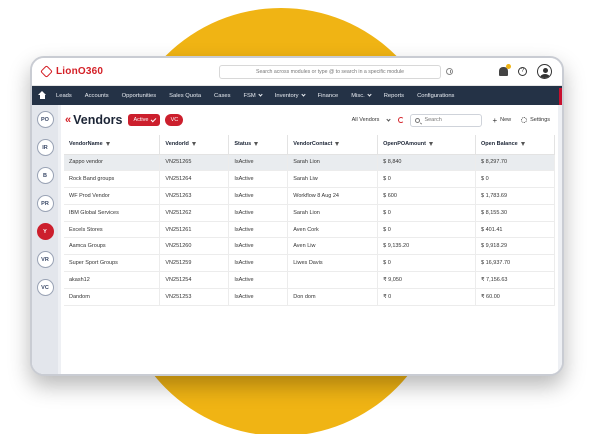 The height and width of the screenshot is (434, 592). I want to click on column-header: VendorContact, so click(333, 145).